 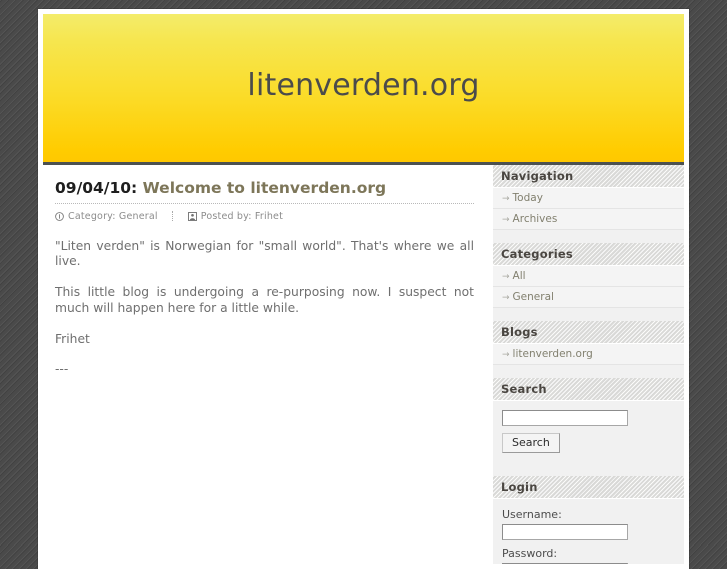 I want to click on post-author-label: Posted by: Frihet, so click(x=242, y=216).